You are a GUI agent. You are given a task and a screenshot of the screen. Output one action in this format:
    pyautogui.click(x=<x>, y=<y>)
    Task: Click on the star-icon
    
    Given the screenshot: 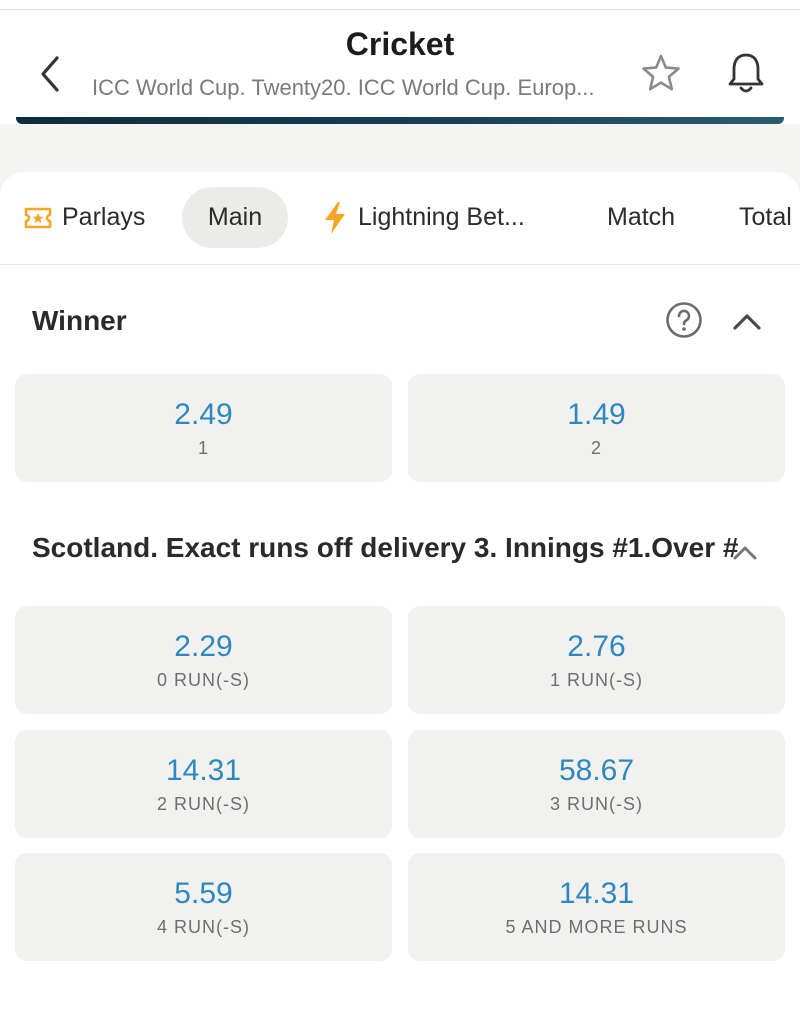 What is the action you would take?
    pyautogui.click(x=661, y=72)
    